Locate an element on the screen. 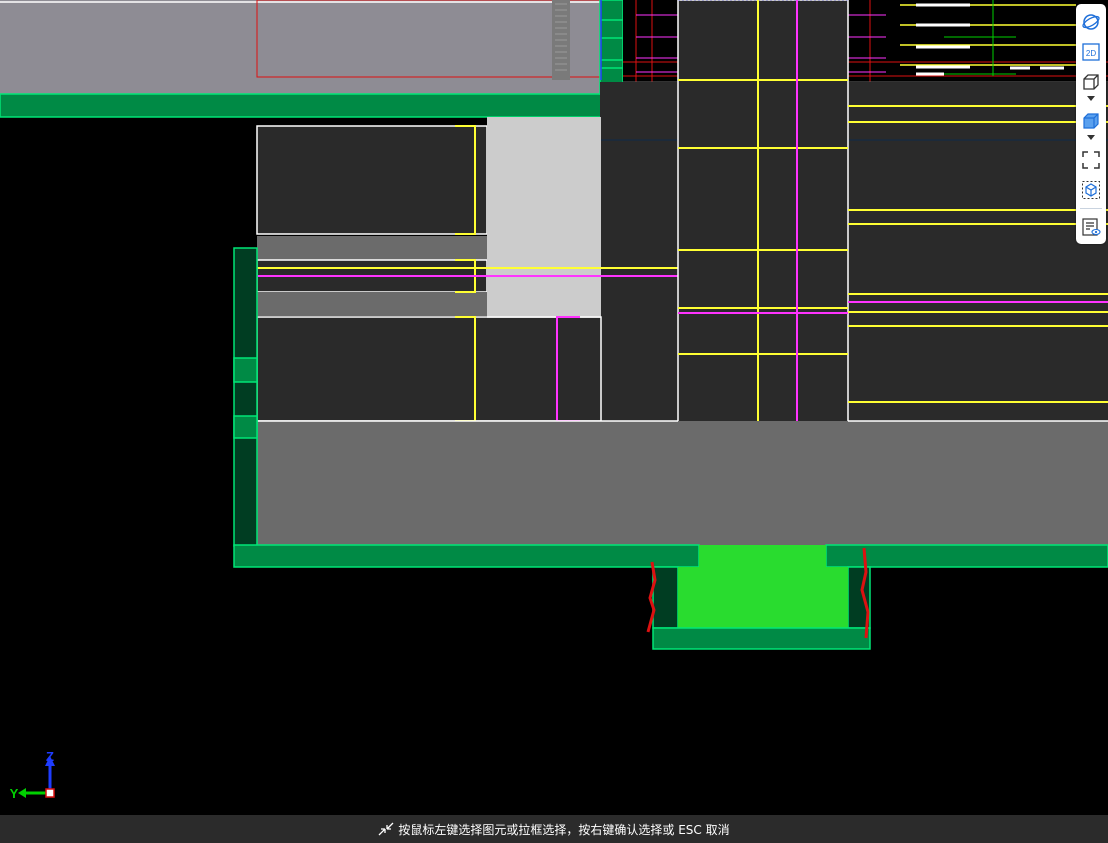 This screenshot has height=843, width=1108. layer-visibility-button is located at coordinates (1091, 227).